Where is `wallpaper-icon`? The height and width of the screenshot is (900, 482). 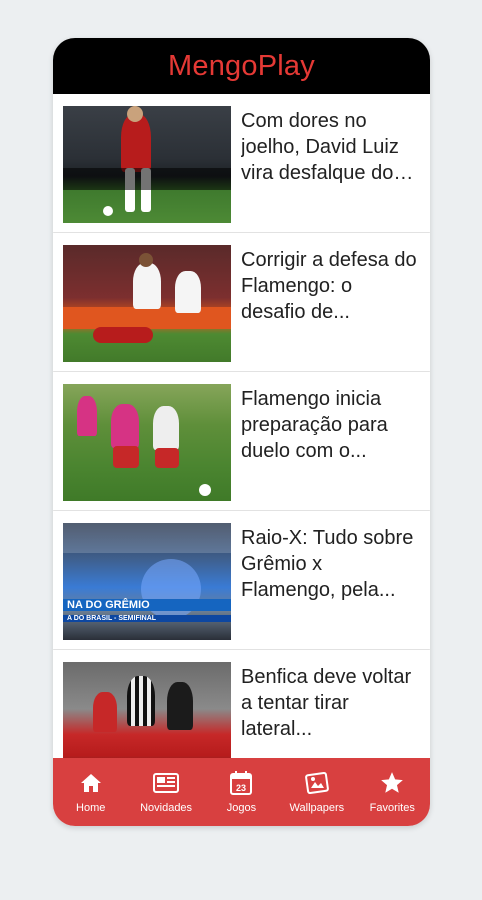
wallpaper-icon is located at coordinates (317, 783).